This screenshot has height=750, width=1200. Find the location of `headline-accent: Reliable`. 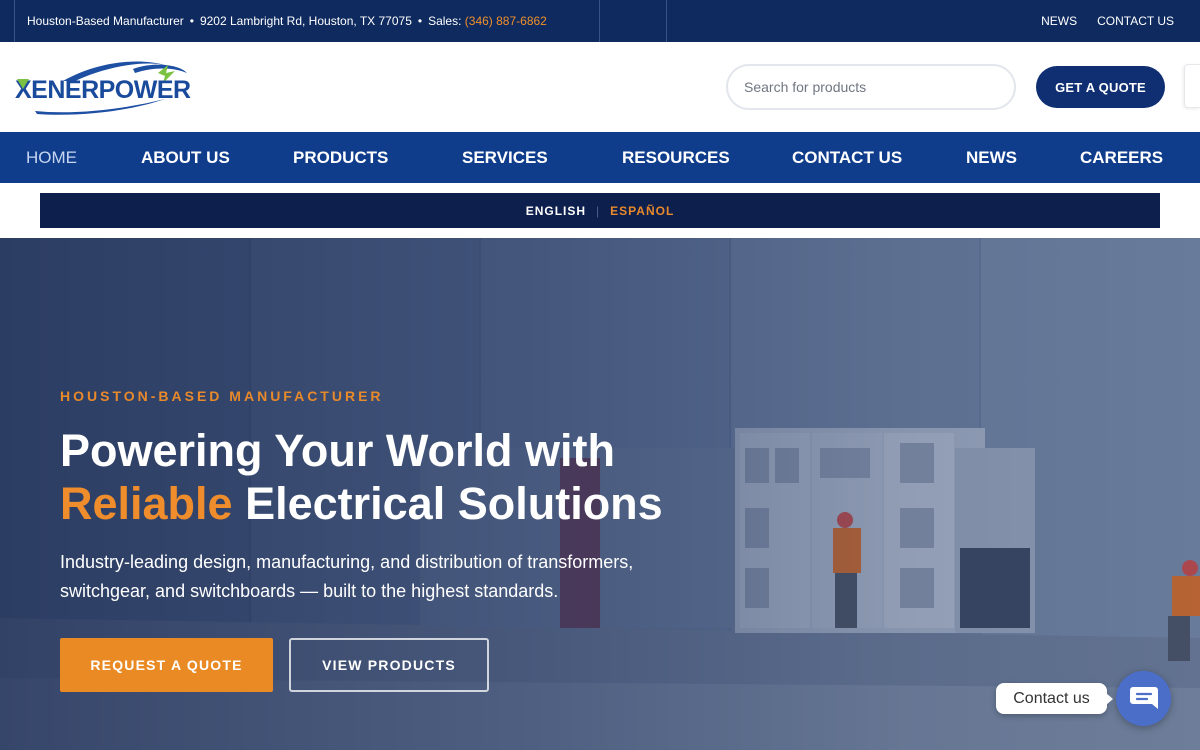

headline-accent: Reliable is located at coordinates (146, 503).